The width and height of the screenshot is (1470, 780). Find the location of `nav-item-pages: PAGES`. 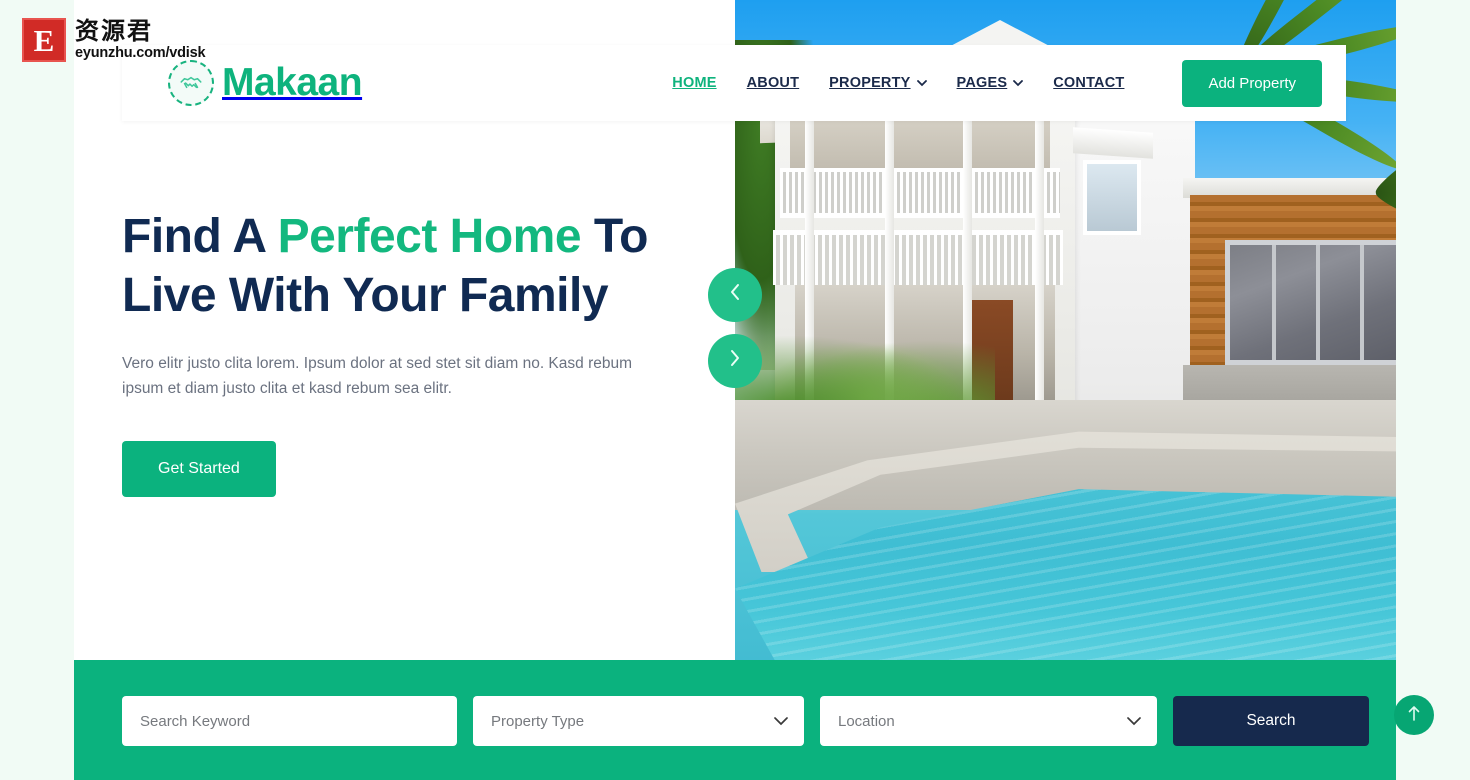

nav-item-pages: PAGES is located at coordinates (990, 83).